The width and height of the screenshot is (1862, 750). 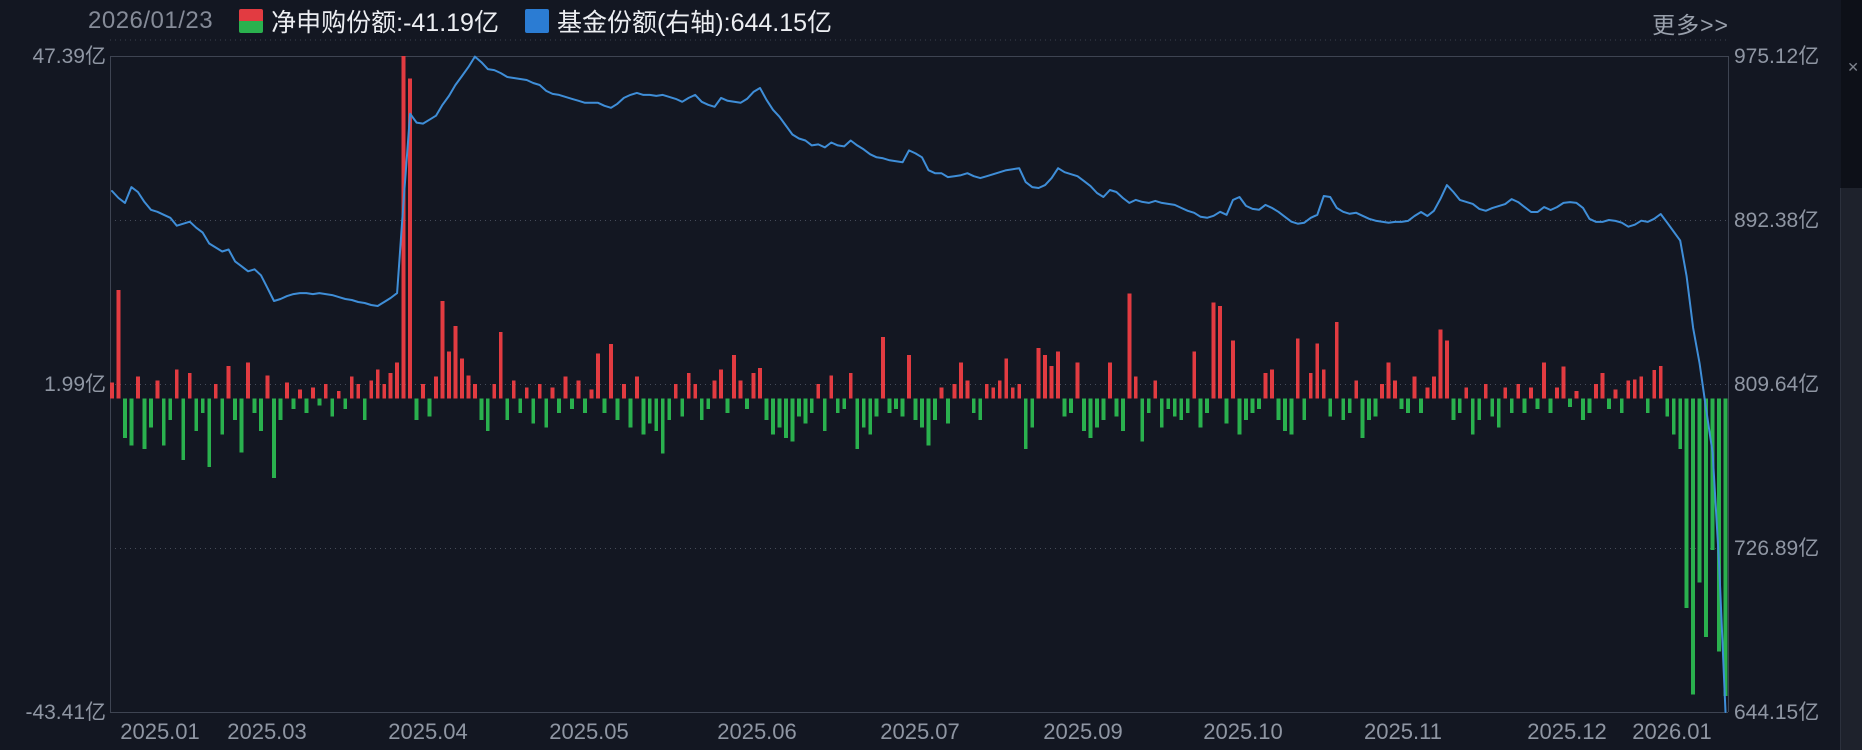 I want to click on rail-collapse-icon: ✕, so click(x=1853, y=67).